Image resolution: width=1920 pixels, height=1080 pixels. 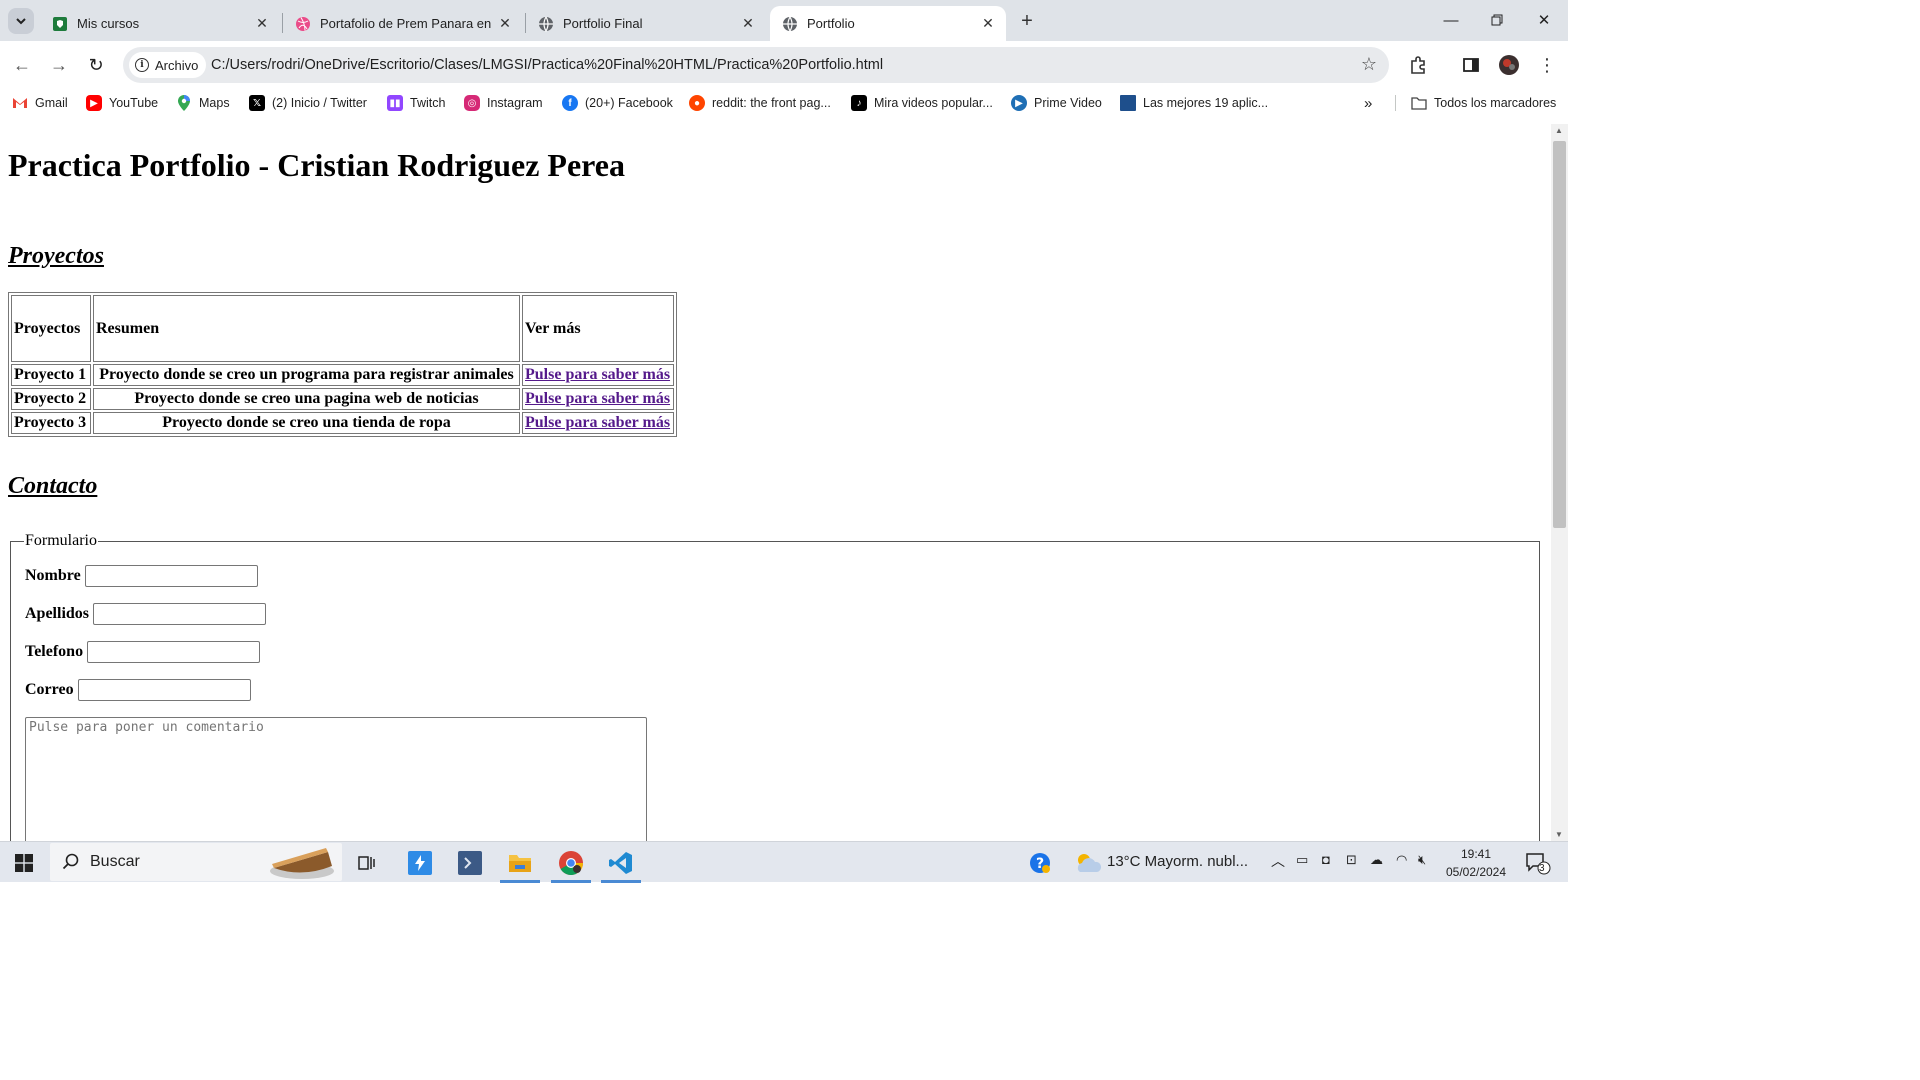 What do you see at coordinates (319, 103) in the screenshot?
I see `bookmark-label: (2) Inicio / Twitter` at bounding box center [319, 103].